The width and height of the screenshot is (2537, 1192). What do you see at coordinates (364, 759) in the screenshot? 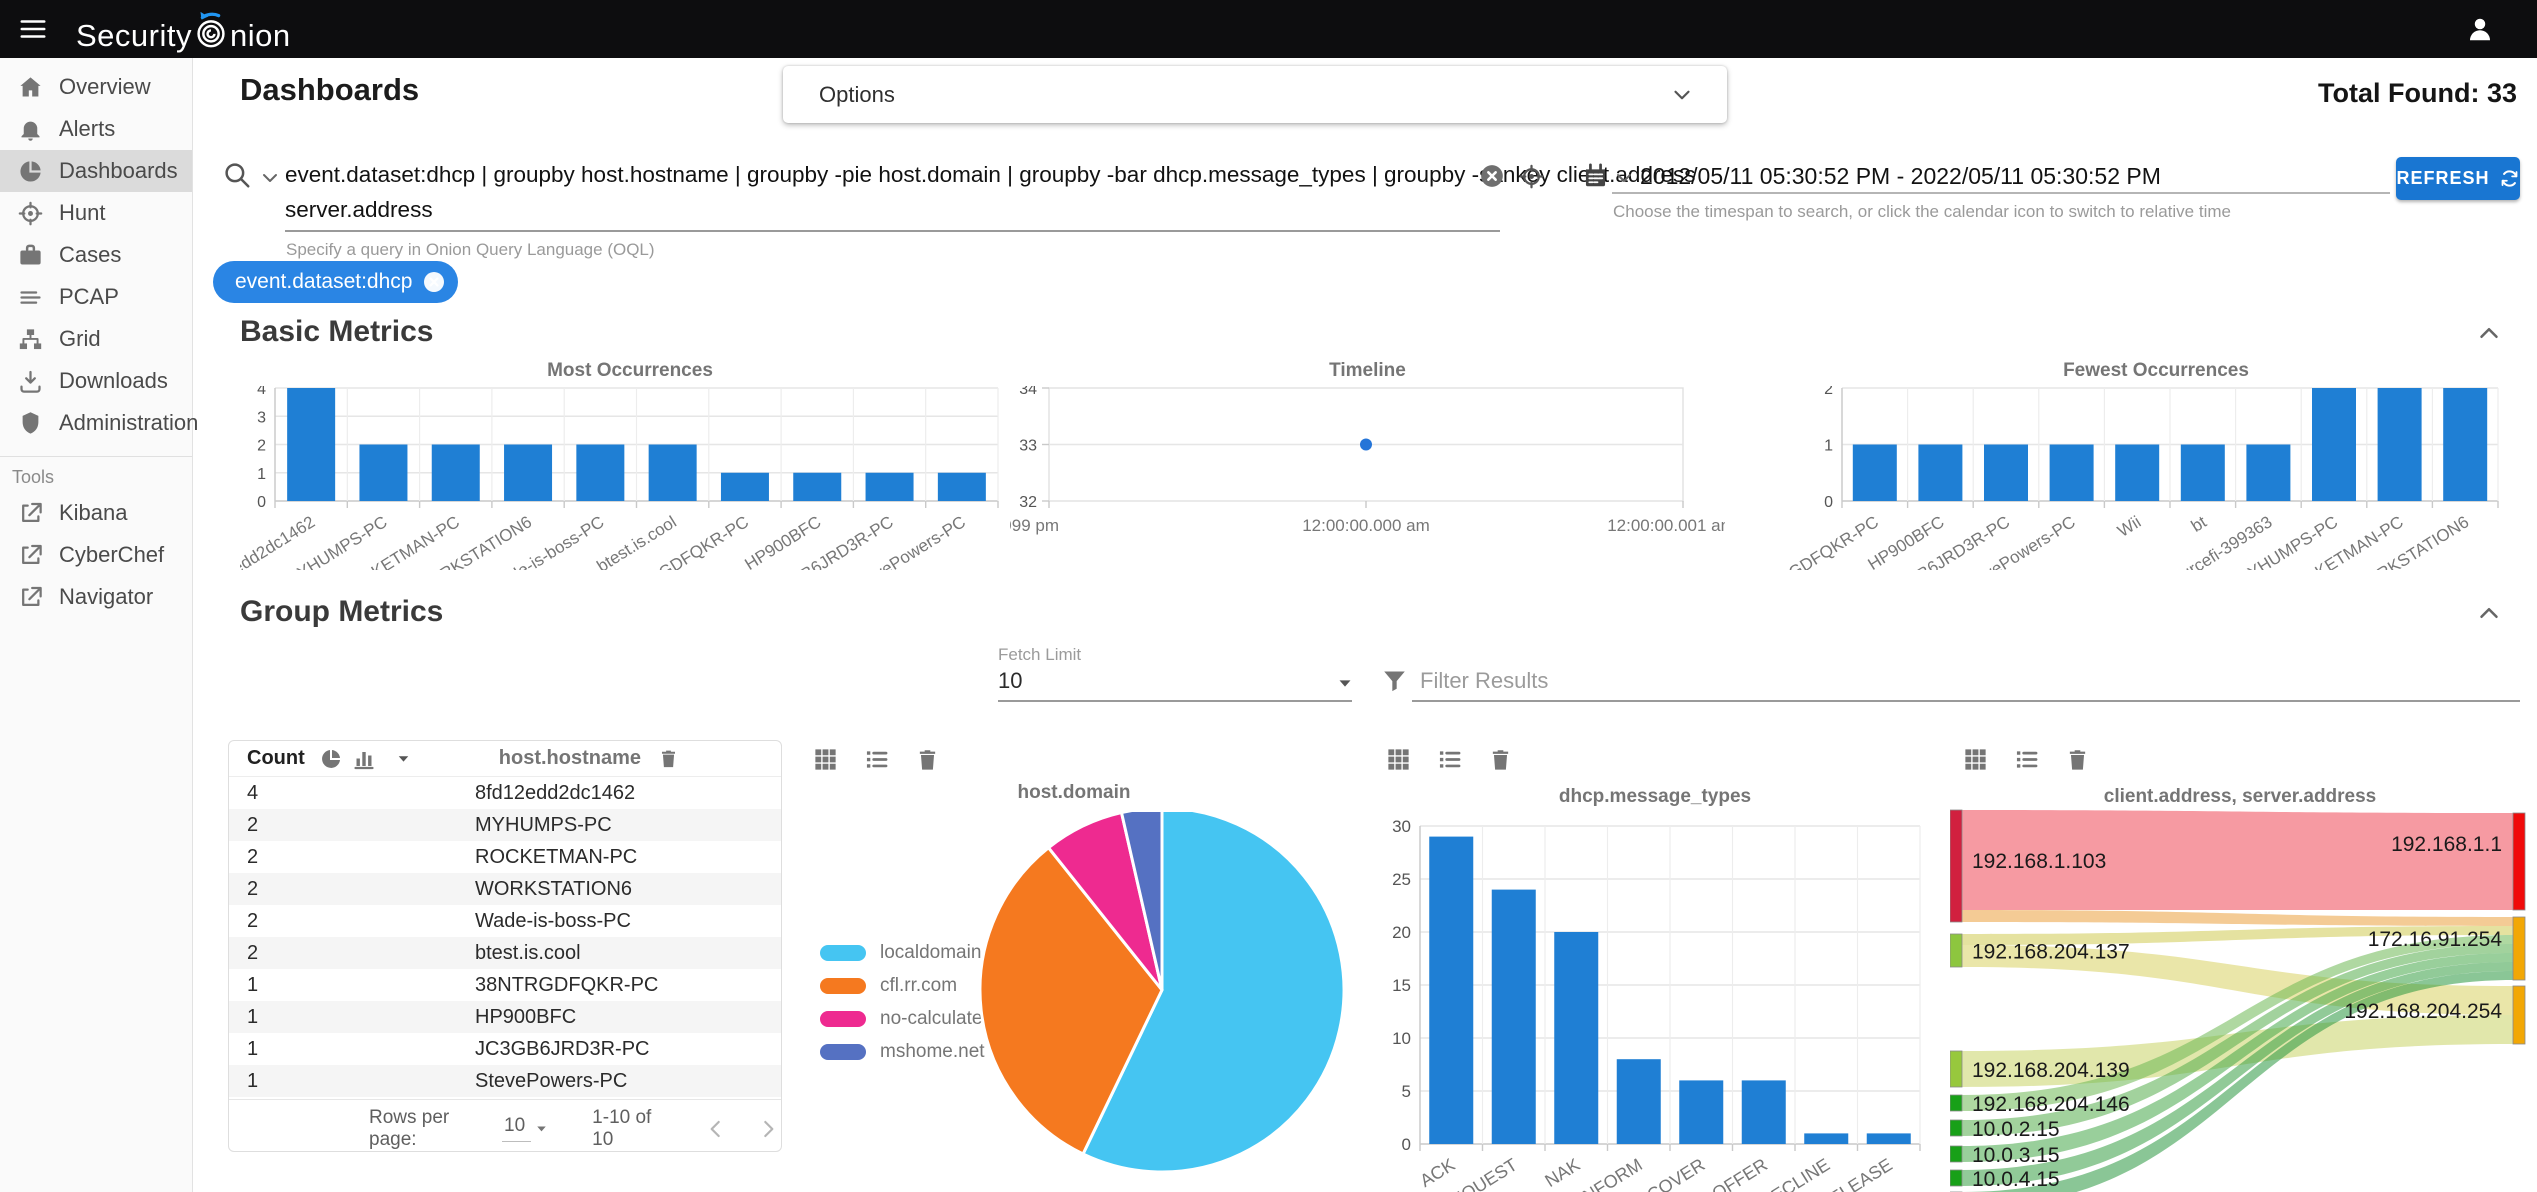
I see `bar-chart-toggle-icon` at bounding box center [364, 759].